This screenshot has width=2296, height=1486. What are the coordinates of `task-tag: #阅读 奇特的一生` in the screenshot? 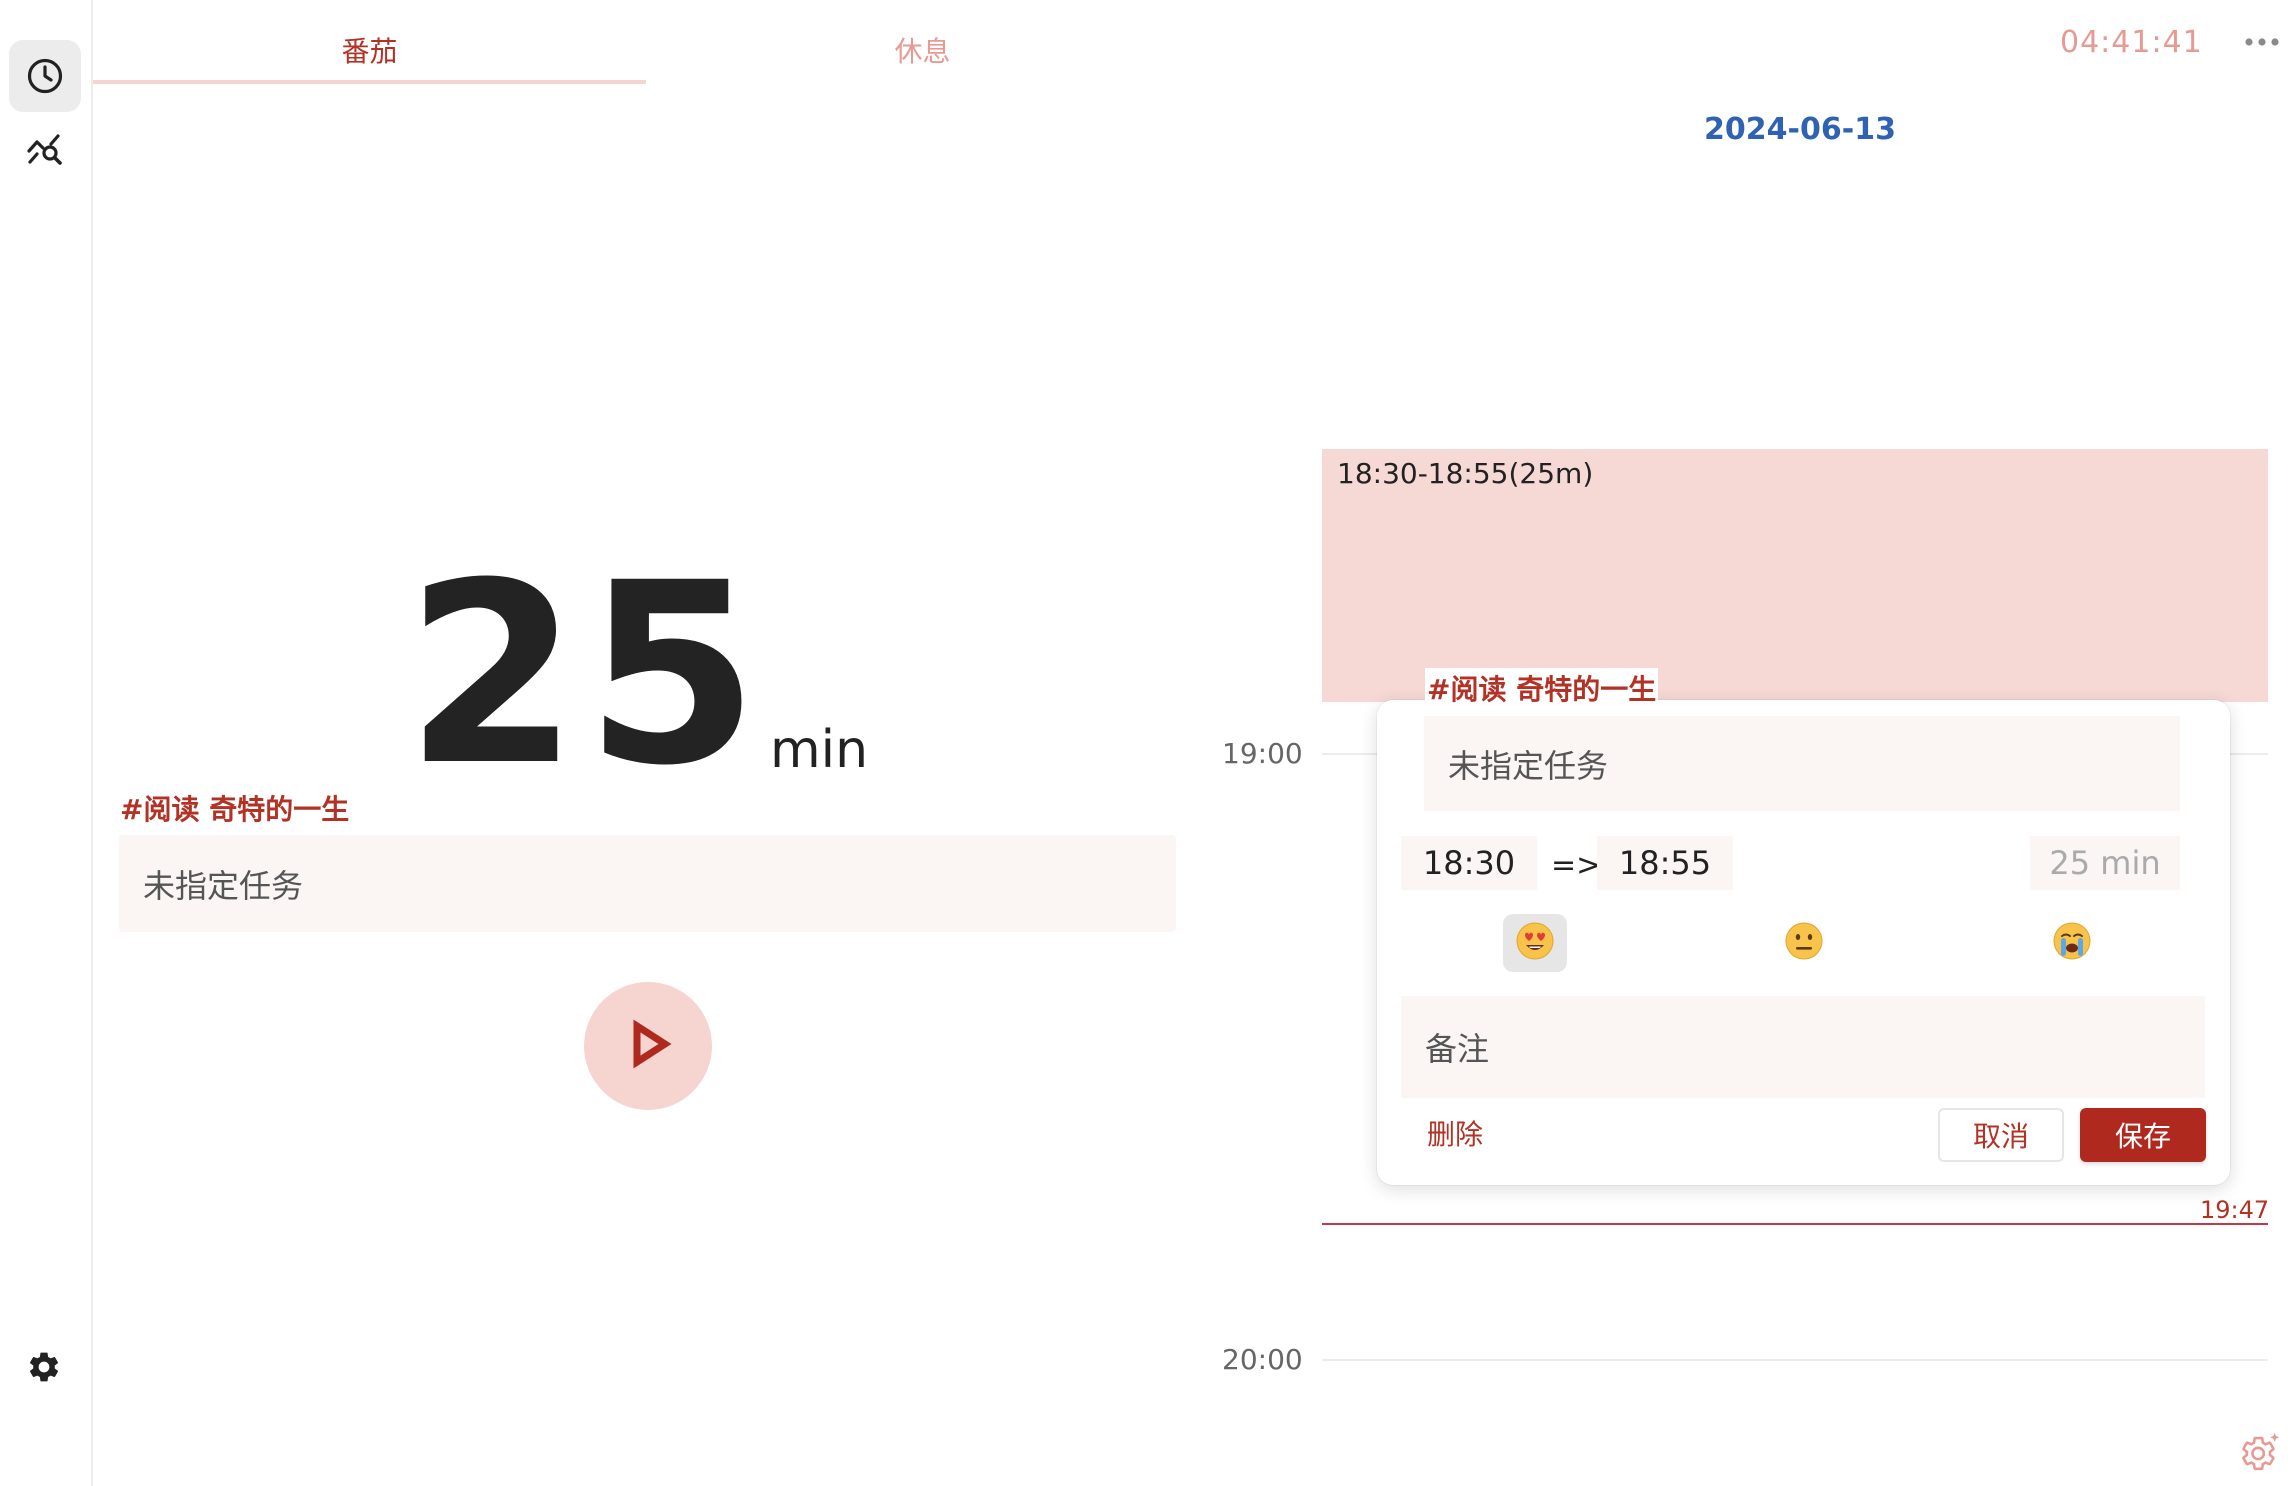 It's located at (234, 808).